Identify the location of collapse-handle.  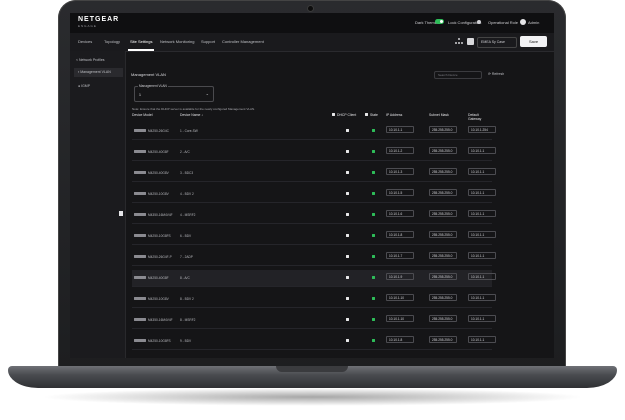
(121, 213).